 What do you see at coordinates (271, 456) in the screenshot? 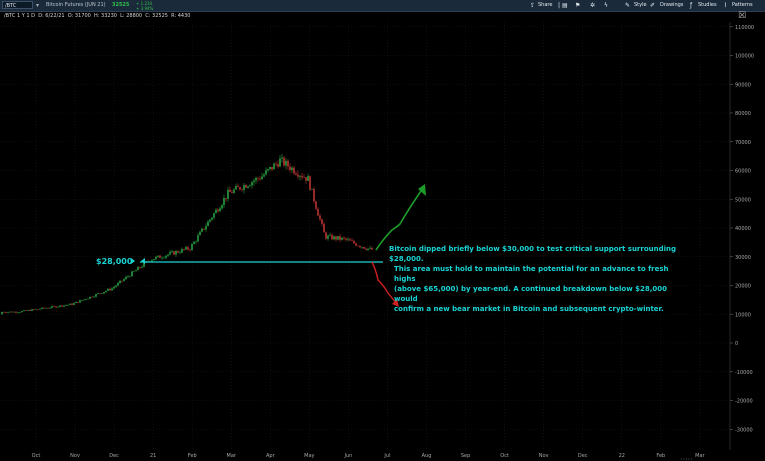
I see `x-tick-label: Apr` at bounding box center [271, 456].